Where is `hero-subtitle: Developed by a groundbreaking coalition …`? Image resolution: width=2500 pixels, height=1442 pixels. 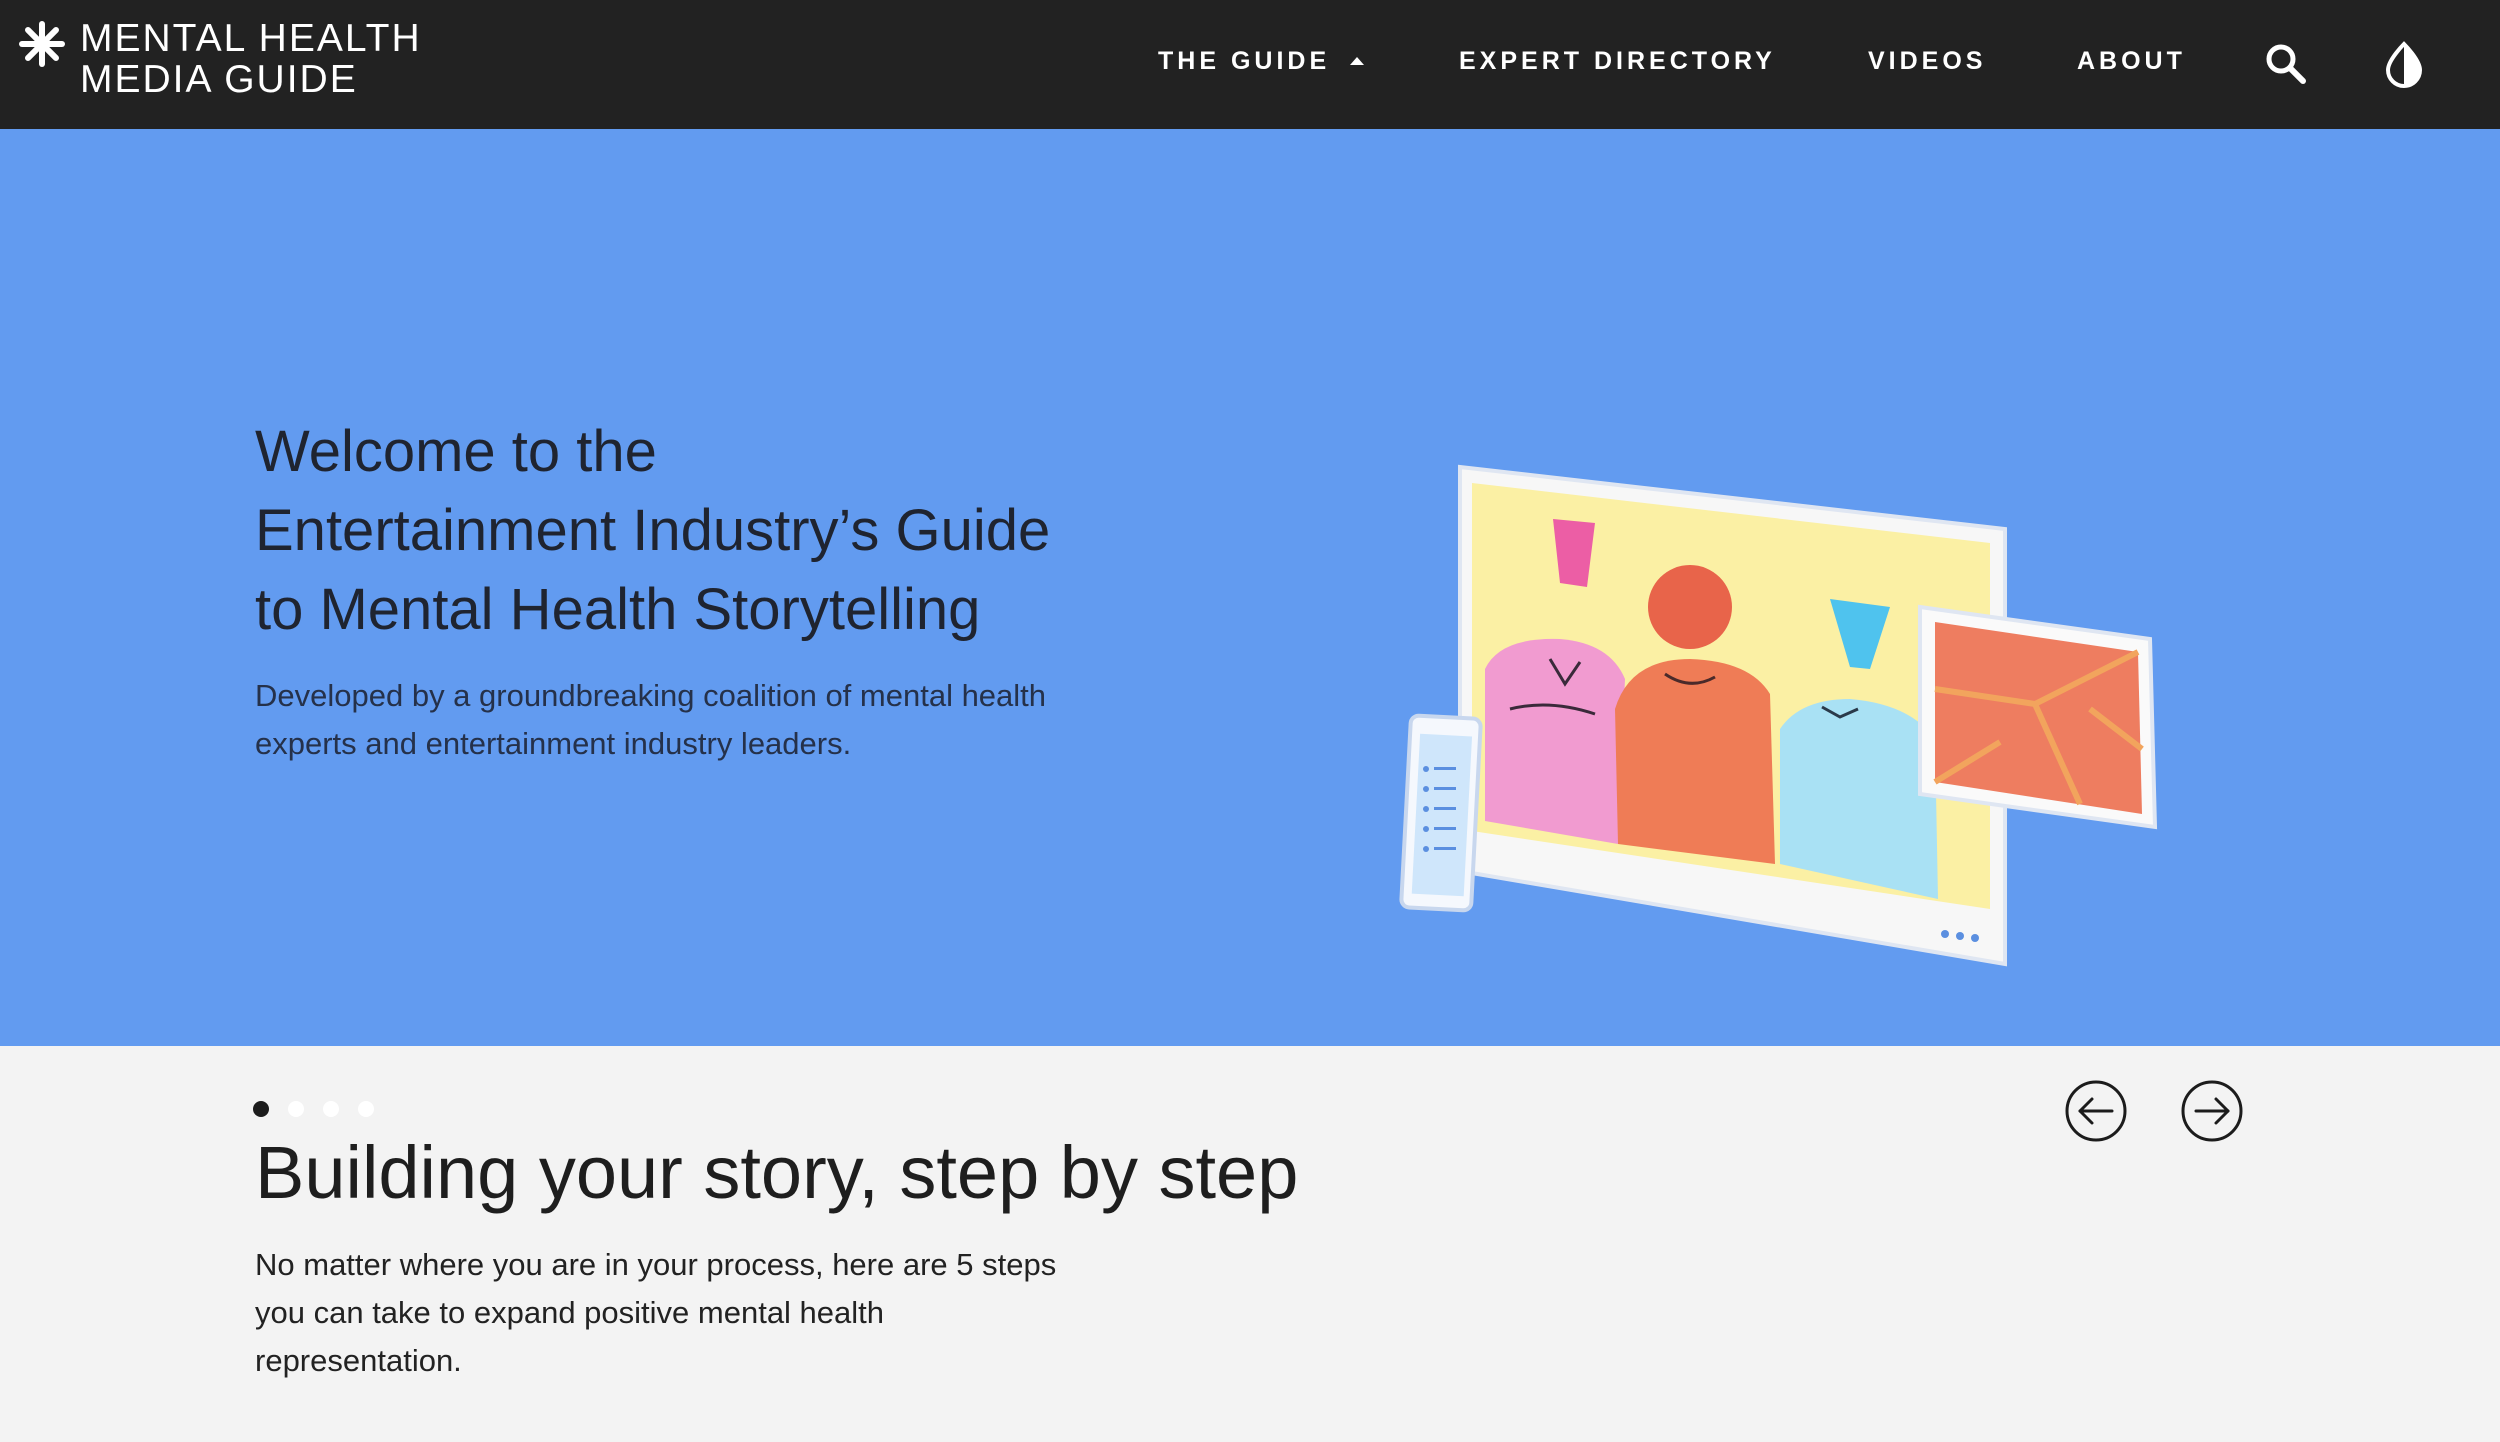 hero-subtitle: Developed by a groundbreaking coalition … is located at coordinates (735, 720).